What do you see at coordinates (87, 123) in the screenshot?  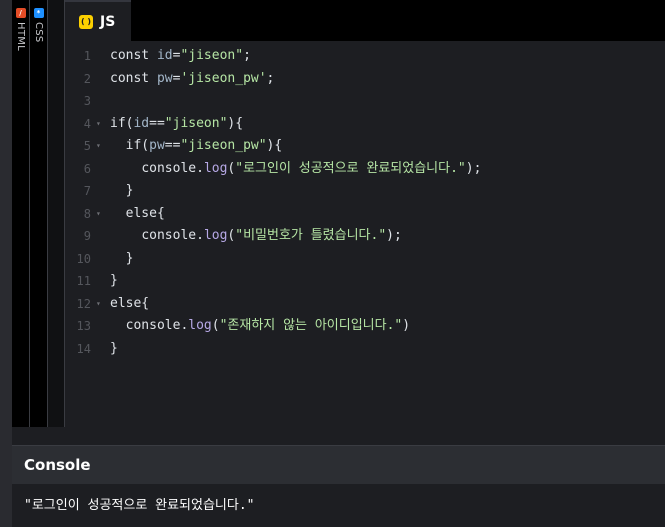 I see `line-number: 4` at bounding box center [87, 123].